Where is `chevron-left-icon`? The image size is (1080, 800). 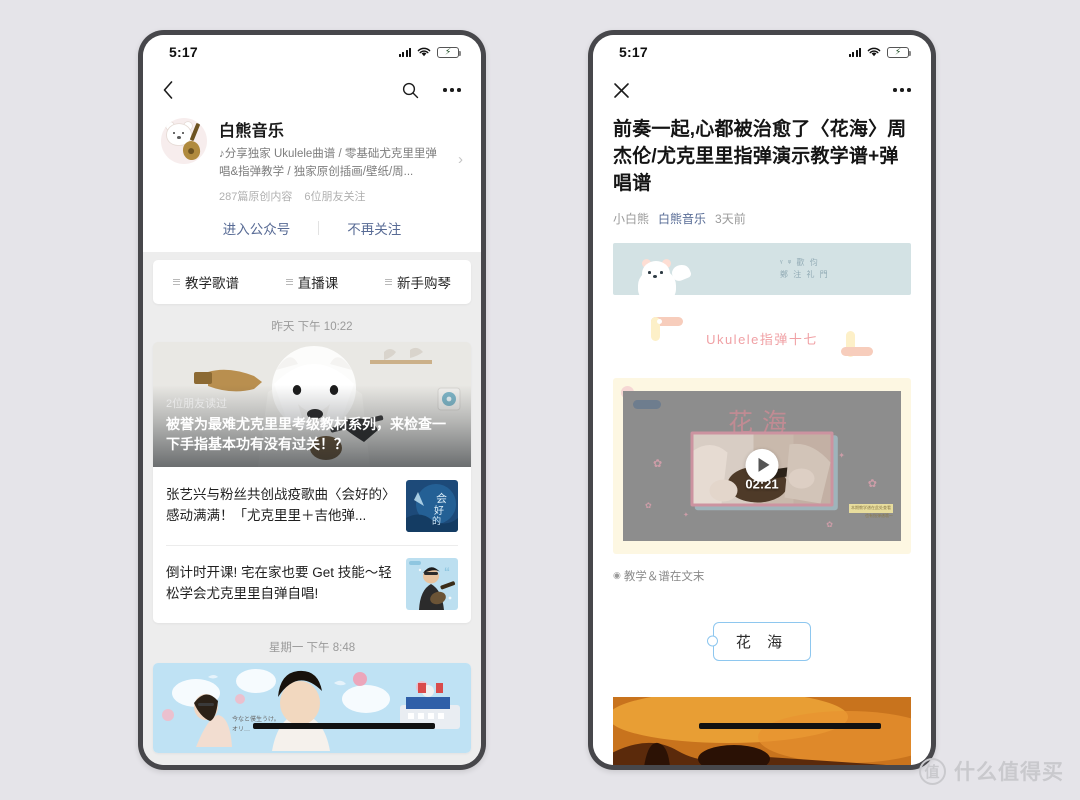 chevron-left-icon is located at coordinates (168, 90).